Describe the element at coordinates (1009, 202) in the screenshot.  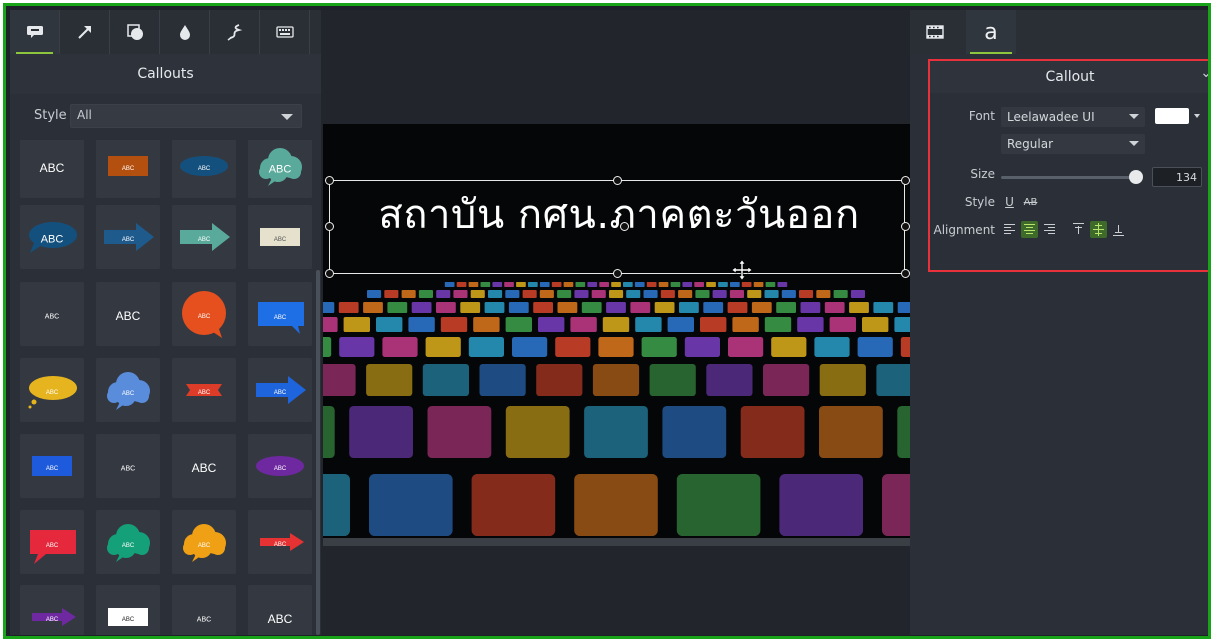
I see `underline-button: U` at that location.